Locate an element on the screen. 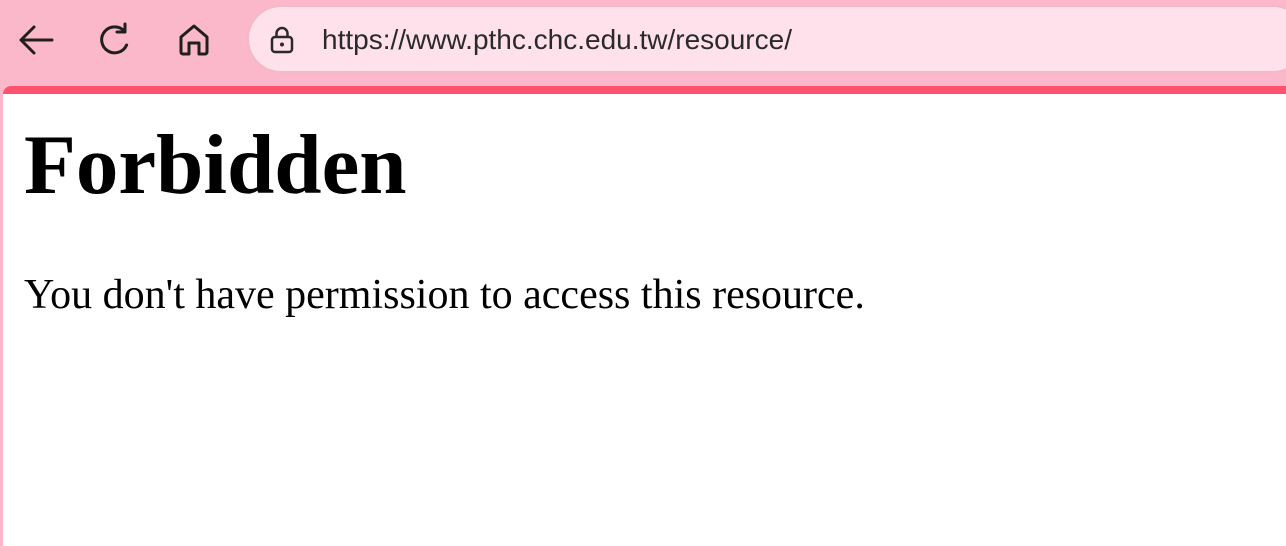  home-button is located at coordinates (194, 40).